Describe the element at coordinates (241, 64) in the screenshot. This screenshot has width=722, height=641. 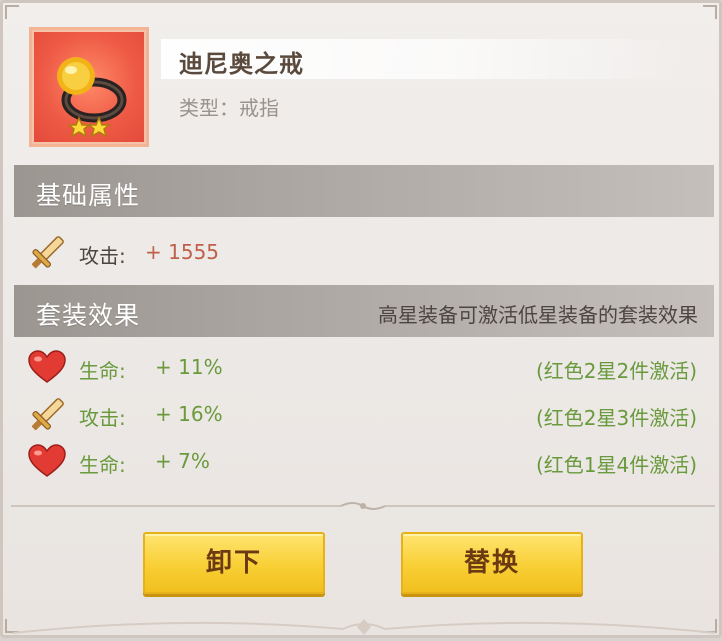
I see `item-name: 迪尼奥之戒` at that location.